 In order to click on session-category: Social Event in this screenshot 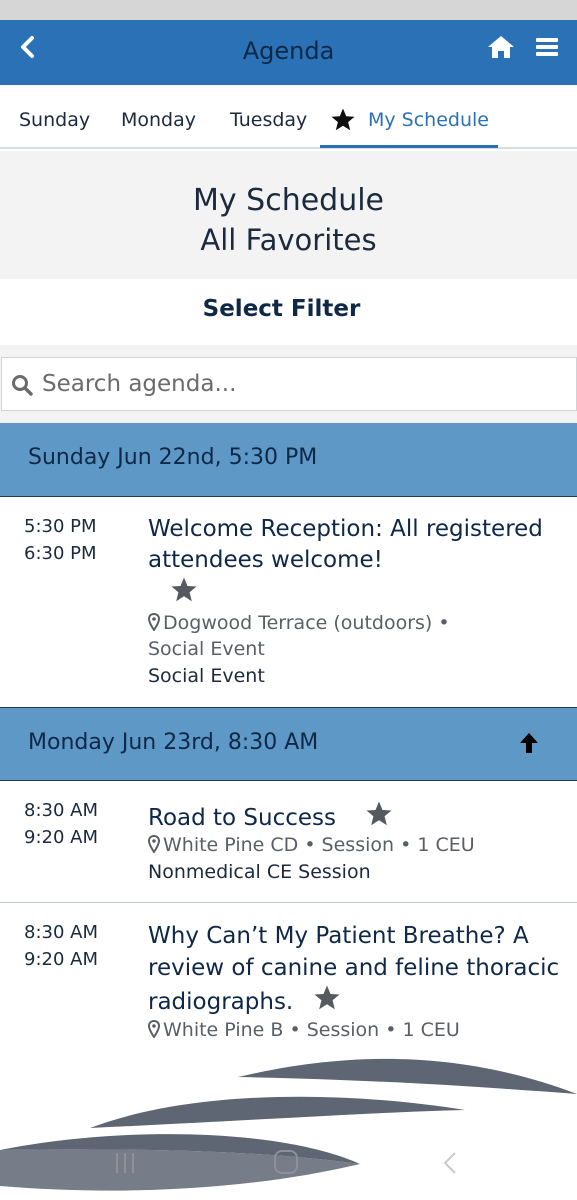, I will do `click(206, 676)`.